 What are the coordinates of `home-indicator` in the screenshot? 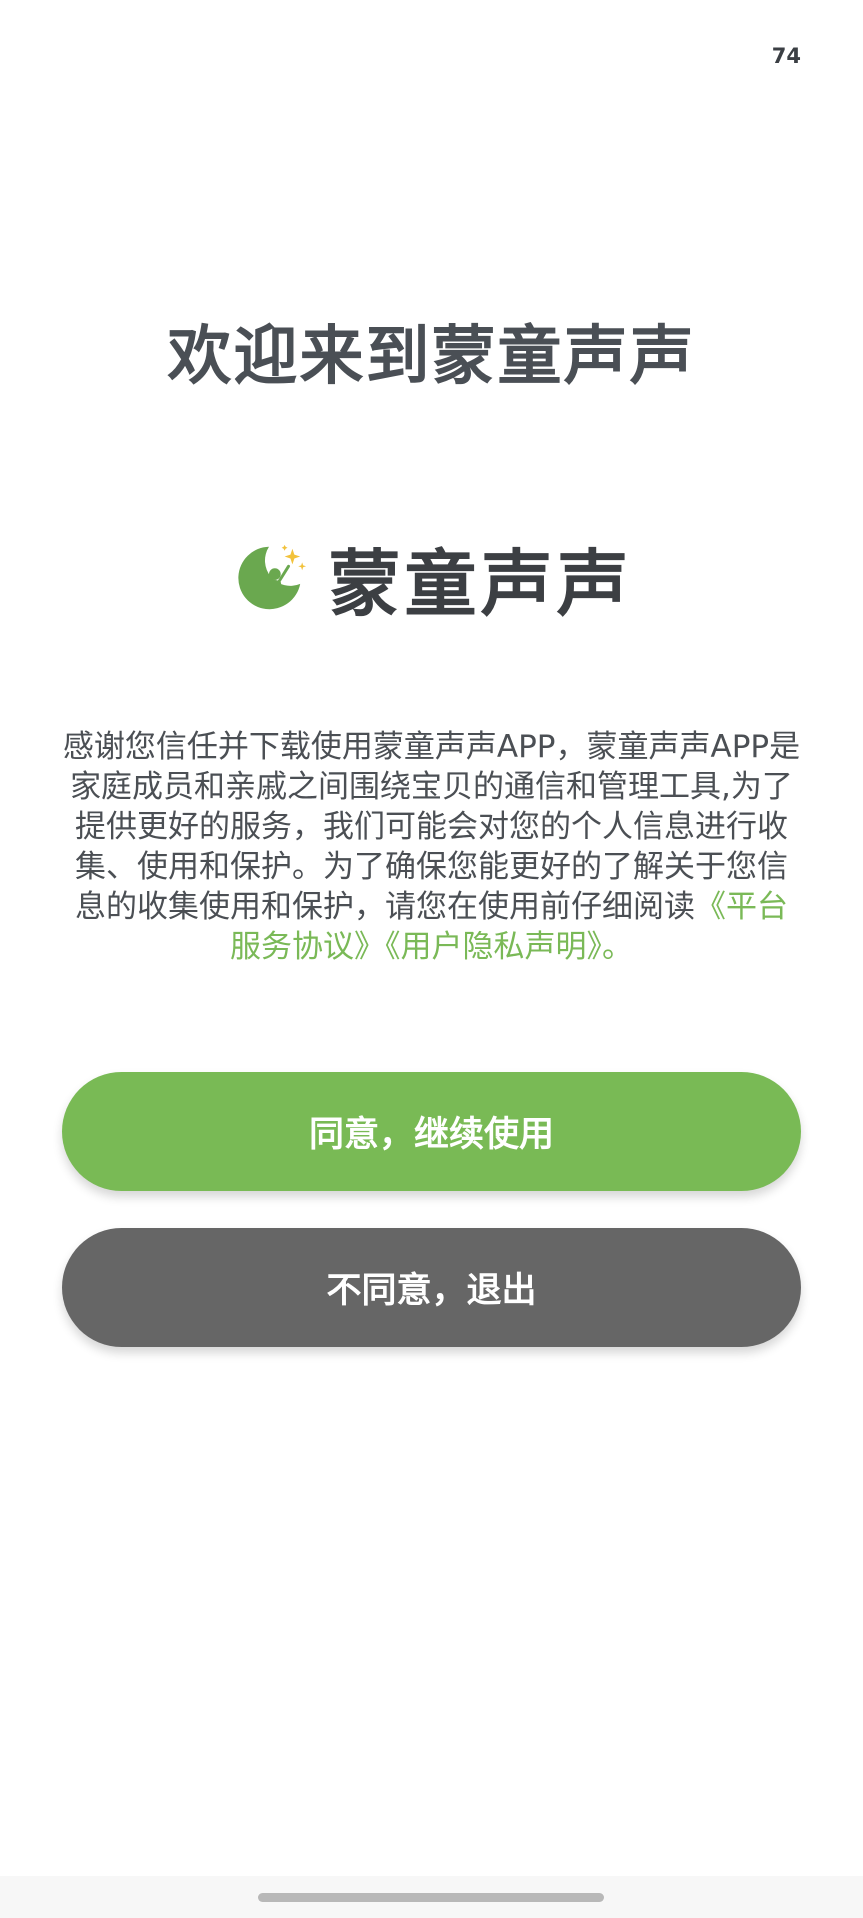 It's located at (431, 1897).